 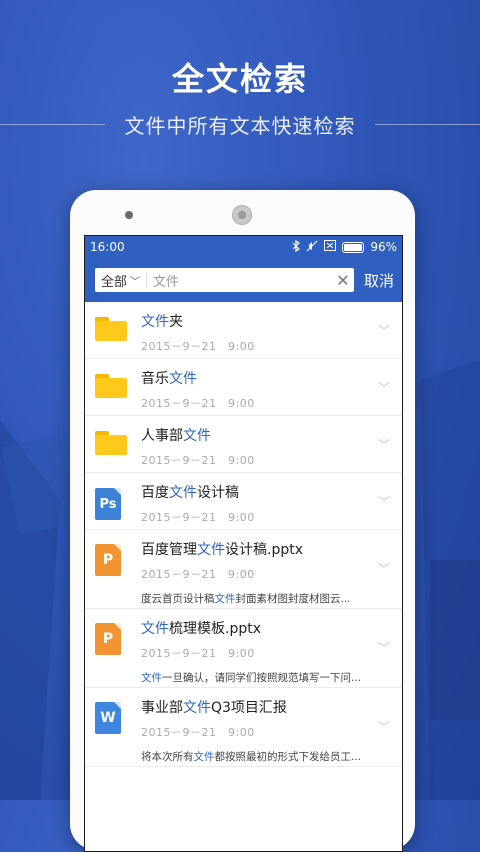 I want to click on word-file-icon: W, so click(x=108, y=718).